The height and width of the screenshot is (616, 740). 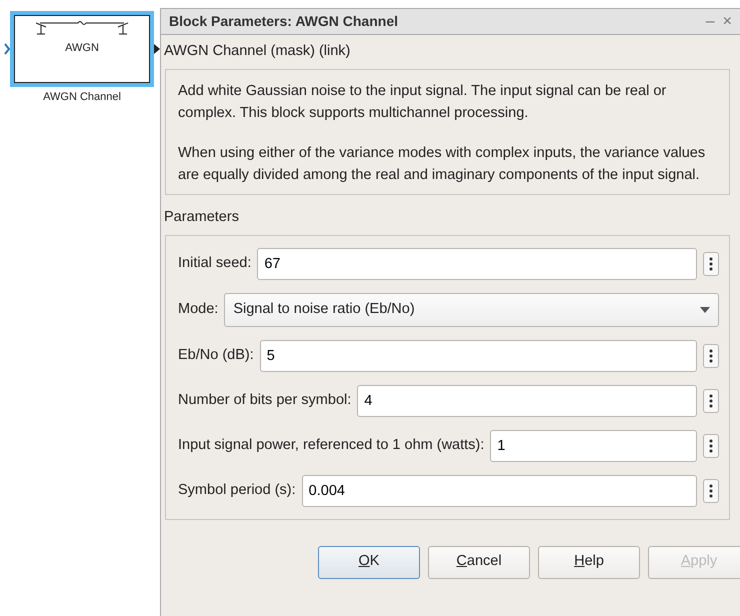 I want to click on caret-icon, so click(x=705, y=309).